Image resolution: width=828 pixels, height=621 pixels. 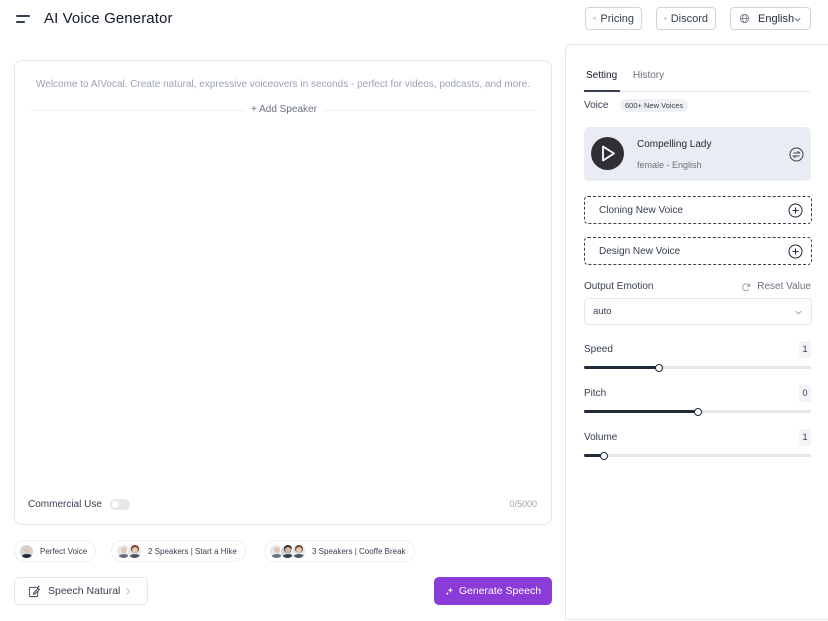 I want to click on play-button, so click(x=607, y=153).